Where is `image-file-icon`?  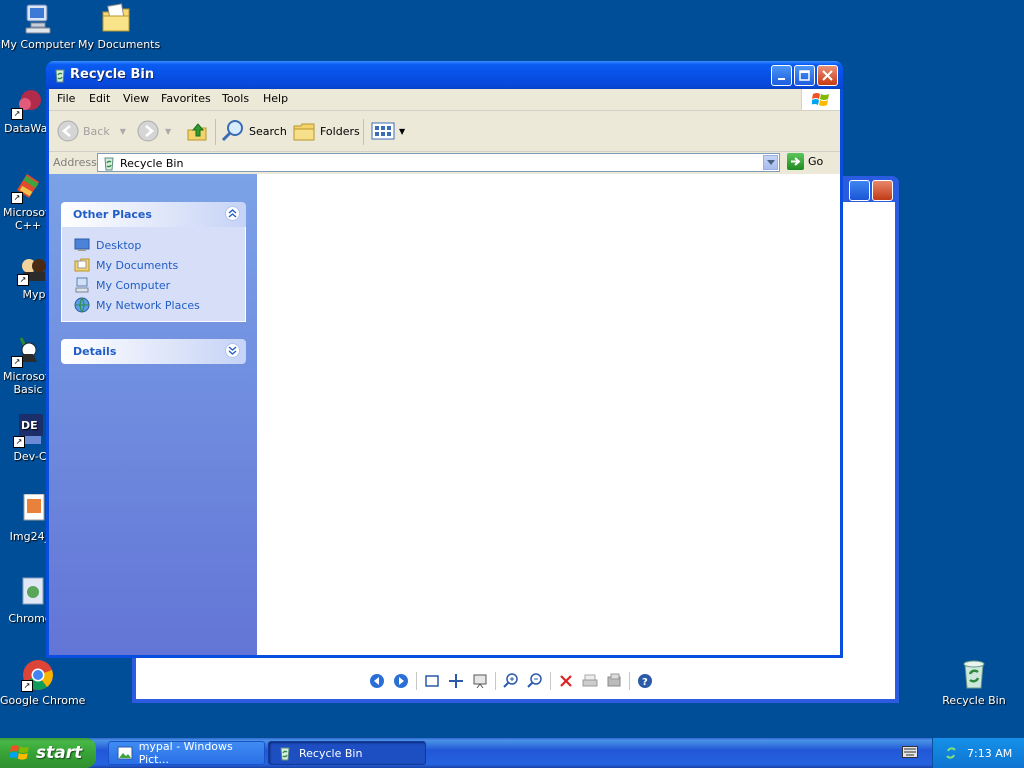 image-file-icon is located at coordinates (32, 510).